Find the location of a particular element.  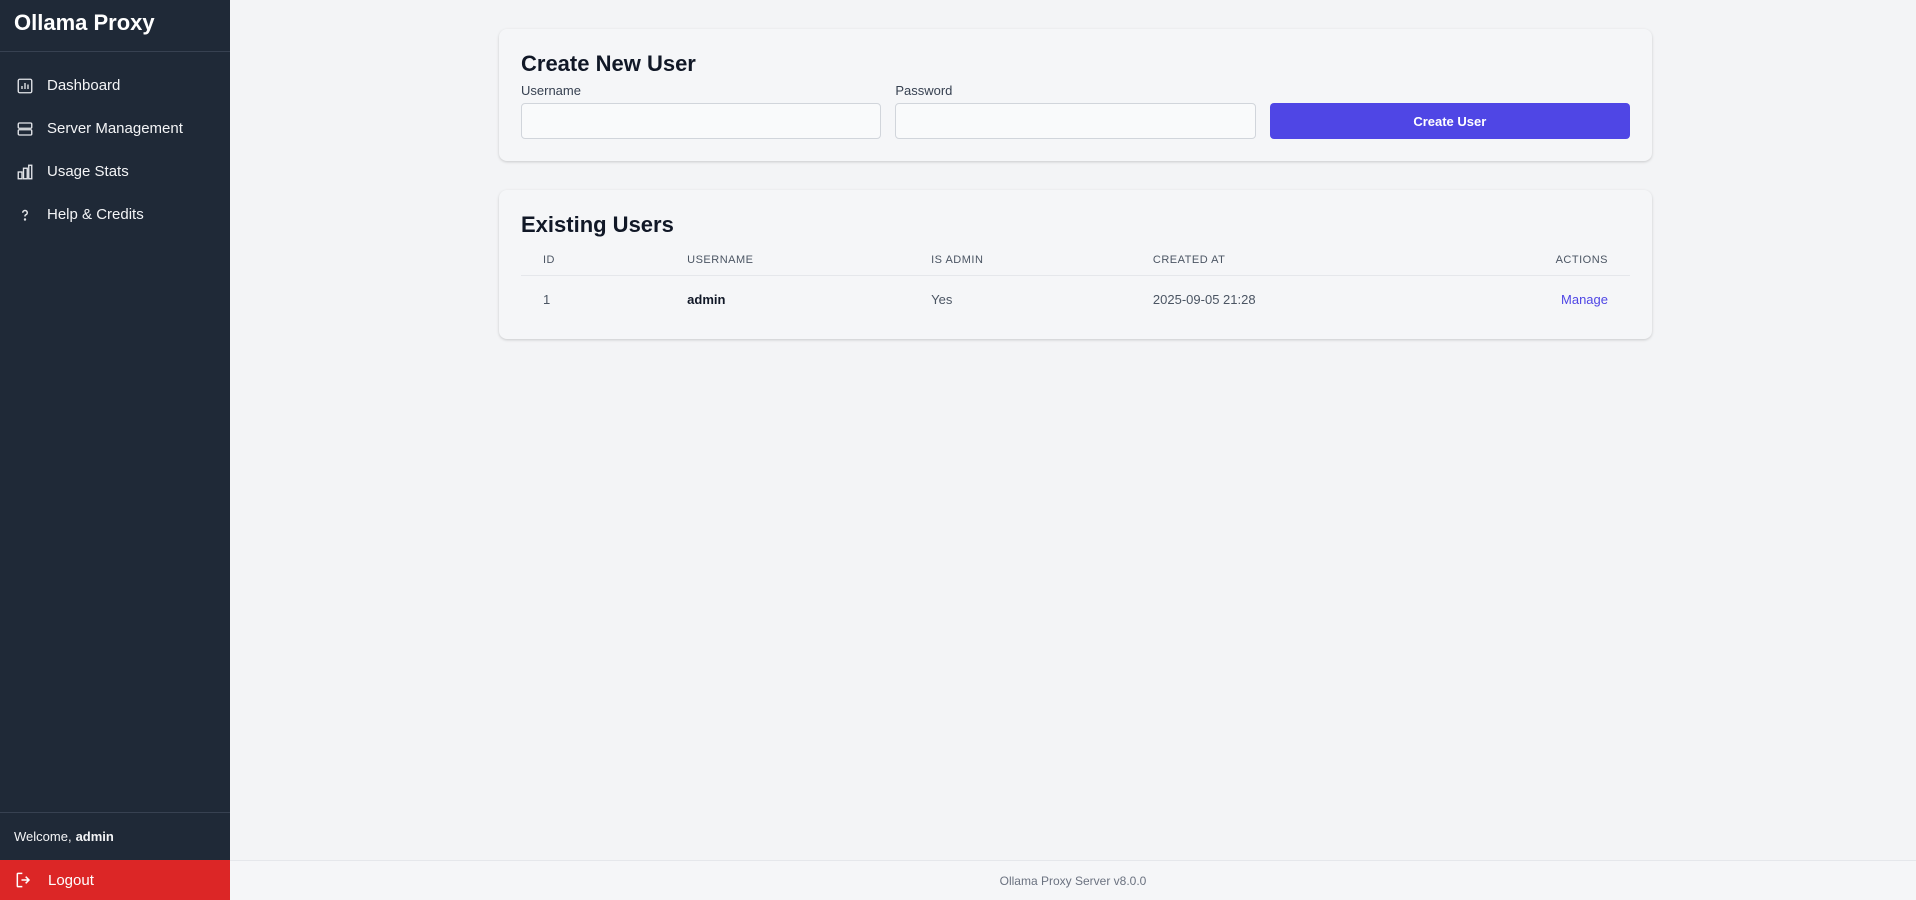

create-user-title: Create New User is located at coordinates (608, 63).